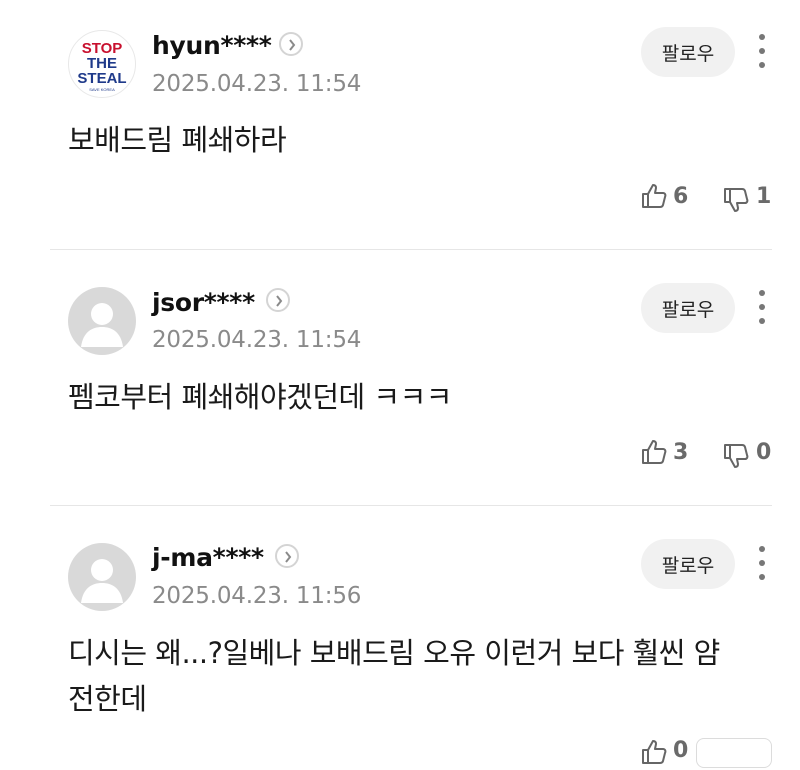  I want to click on like-count: 0, so click(681, 750).